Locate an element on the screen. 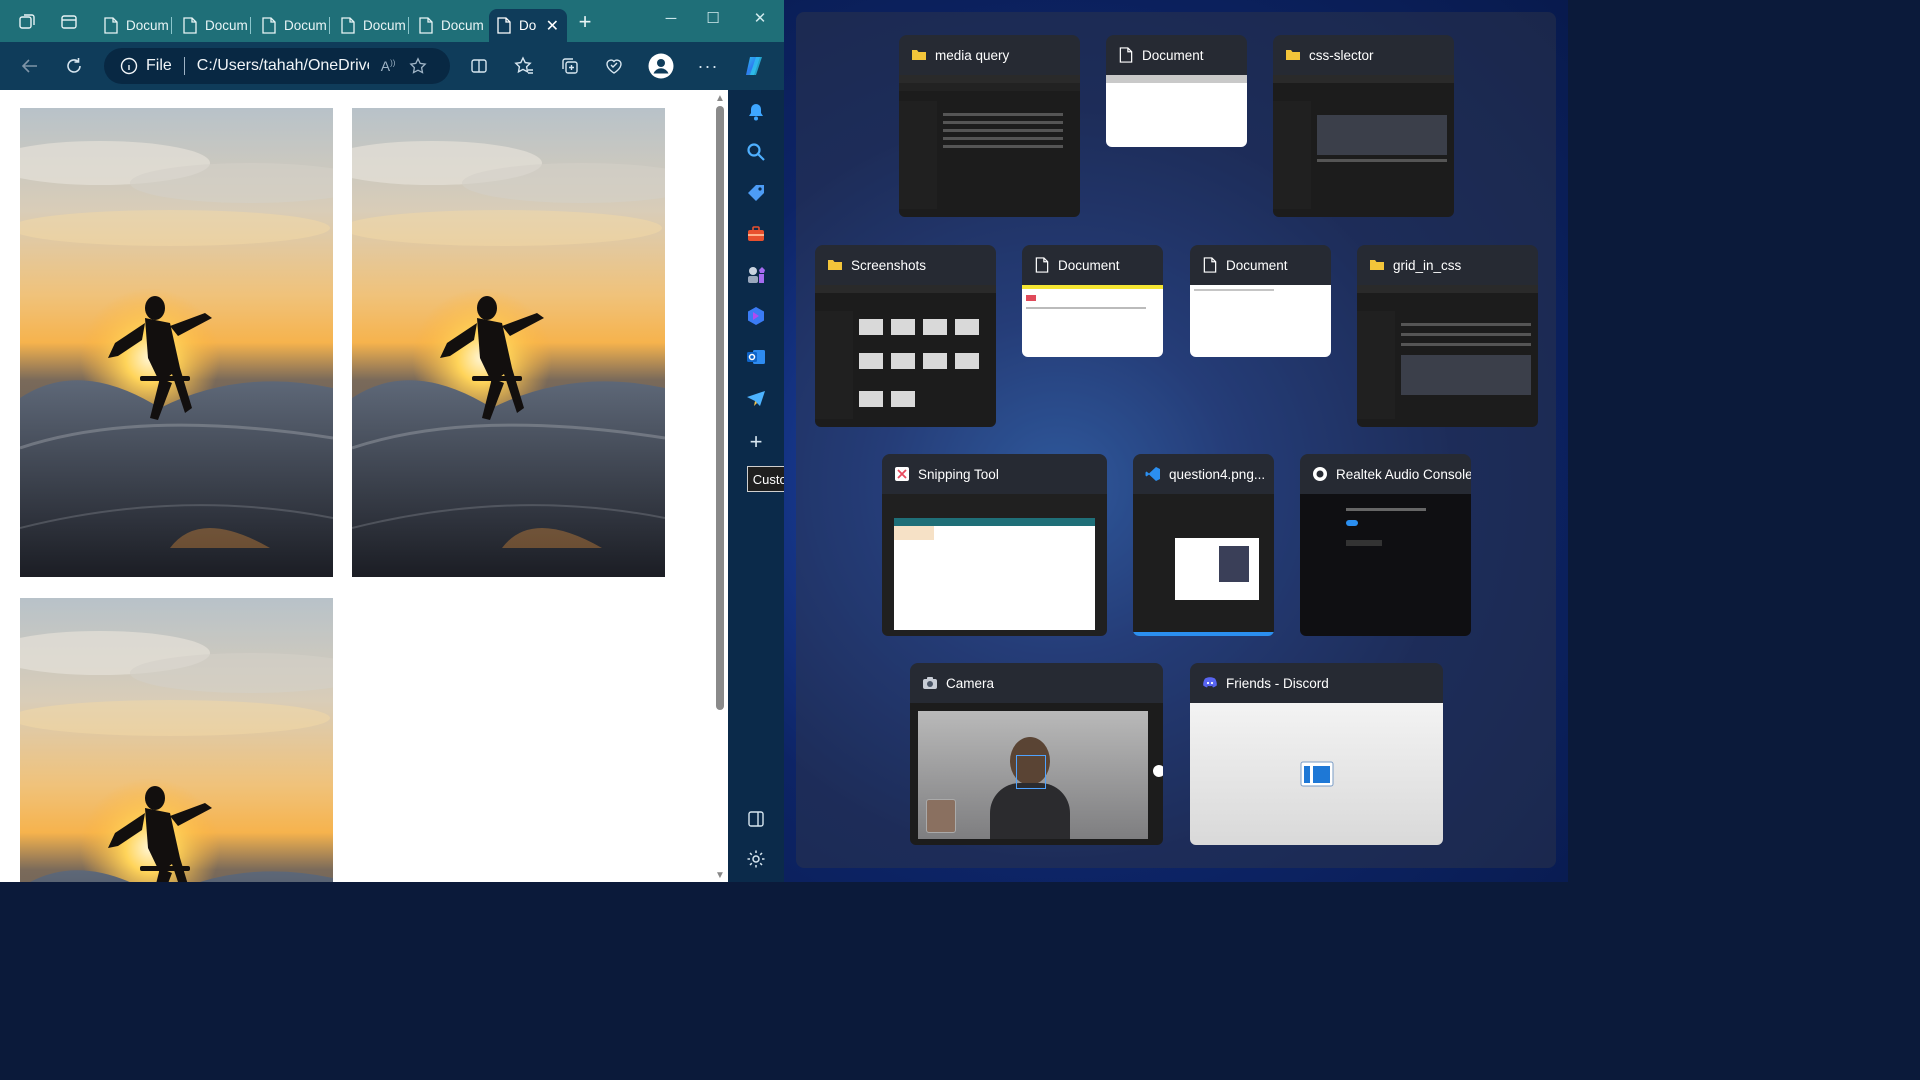 Image resolution: width=1920 pixels, height=1080 pixels. window-card-camera: Camera is located at coordinates (1036, 754).